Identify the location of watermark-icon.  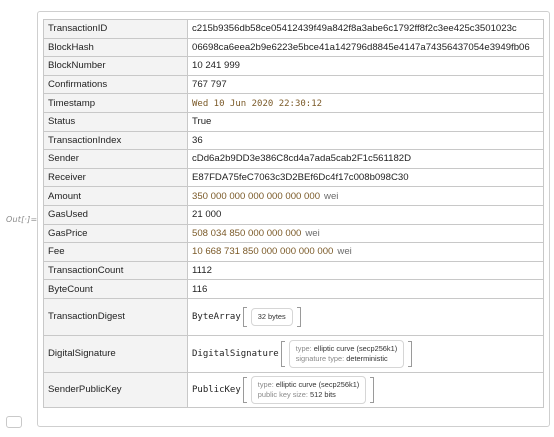
(14, 422).